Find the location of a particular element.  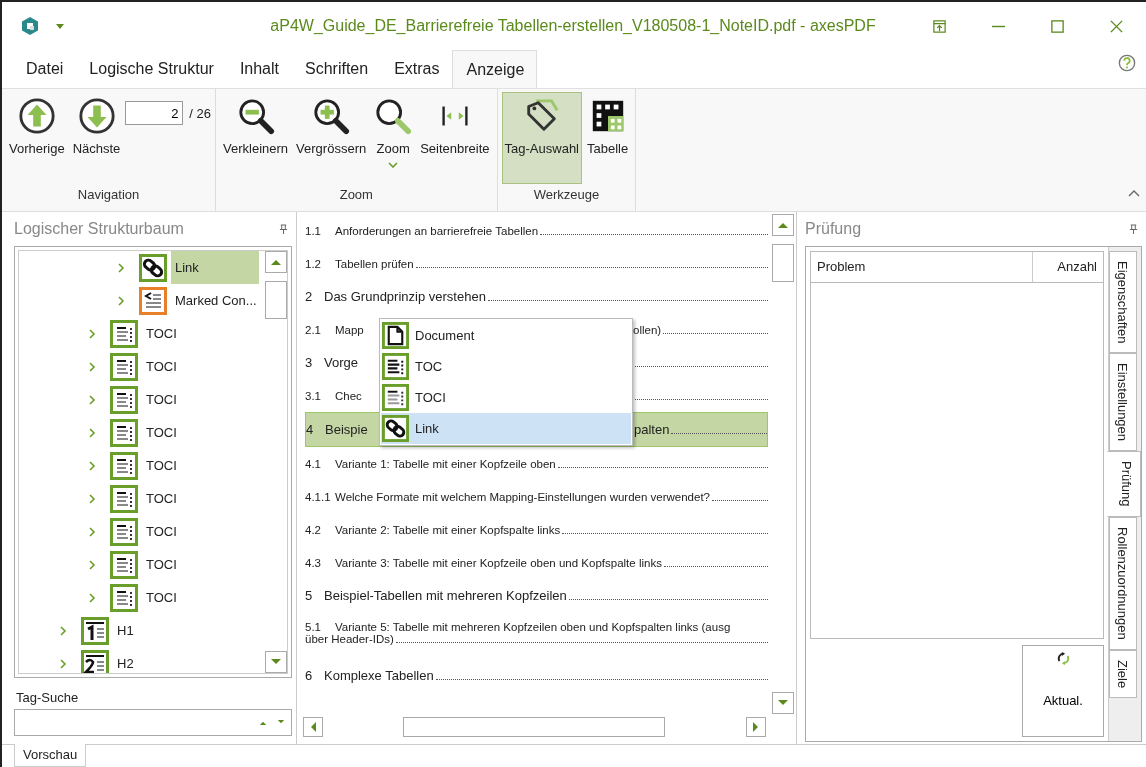

search-label: Tag-Suche is located at coordinates (48, 697).